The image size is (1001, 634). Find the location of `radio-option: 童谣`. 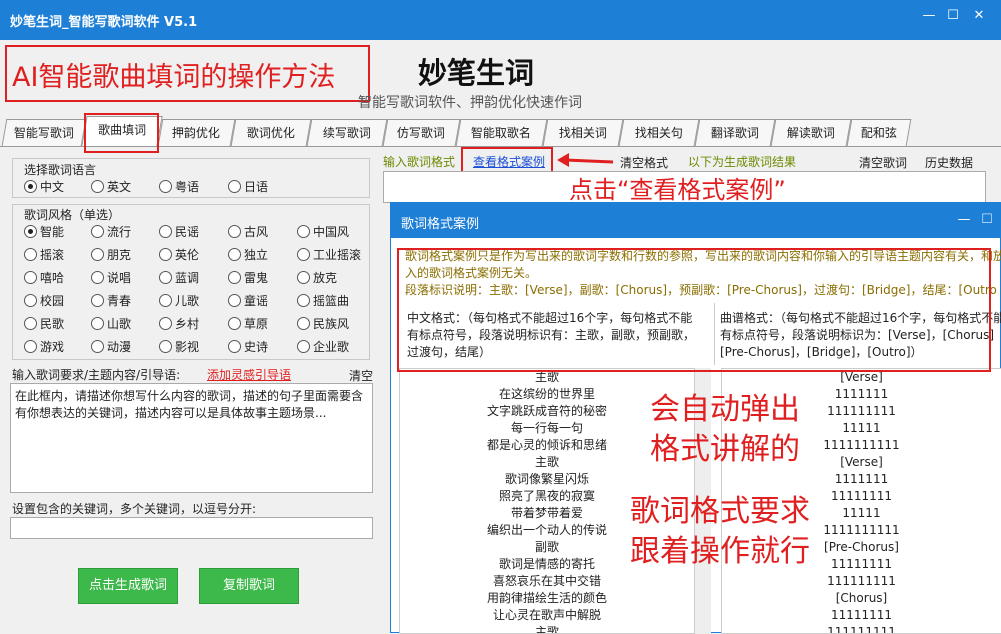

radio-option: 童谣 is located at coordinates (248, 300).